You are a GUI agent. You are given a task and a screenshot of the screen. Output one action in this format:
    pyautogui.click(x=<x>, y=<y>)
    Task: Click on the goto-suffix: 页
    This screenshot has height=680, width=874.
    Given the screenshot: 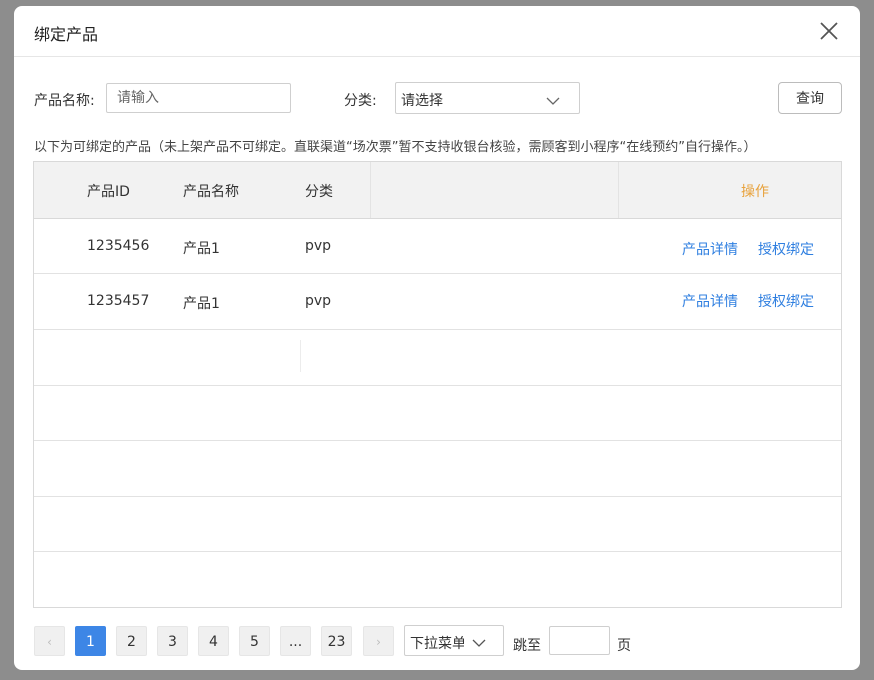 What is the action you would take?
    pyautogui.click(x=624, y=646)
    